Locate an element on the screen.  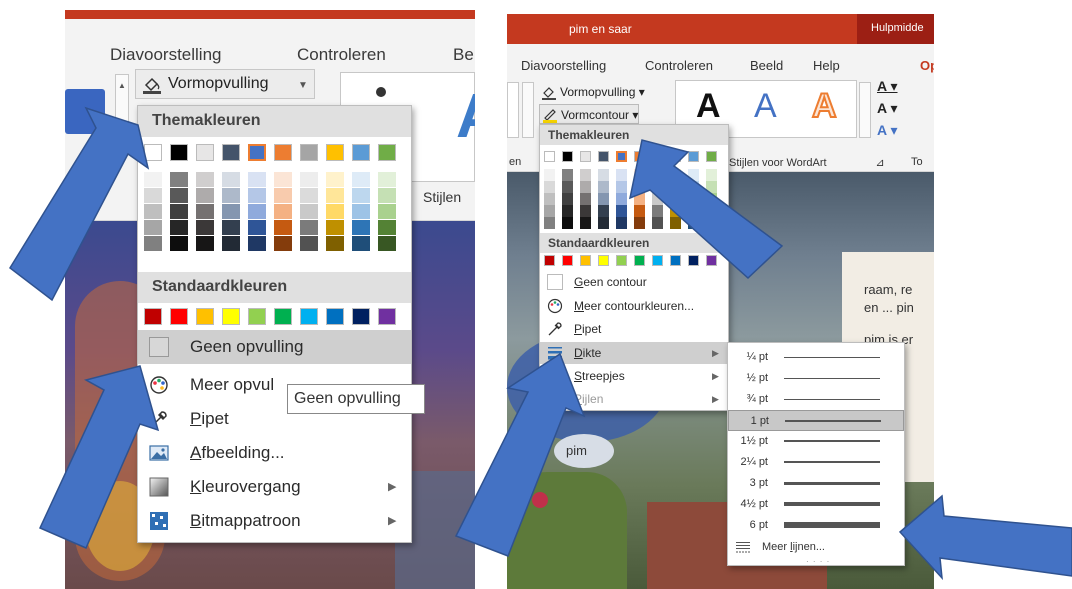
tab-diavoorstelling: Diavoorstelling is located at coordinates (563, 65).